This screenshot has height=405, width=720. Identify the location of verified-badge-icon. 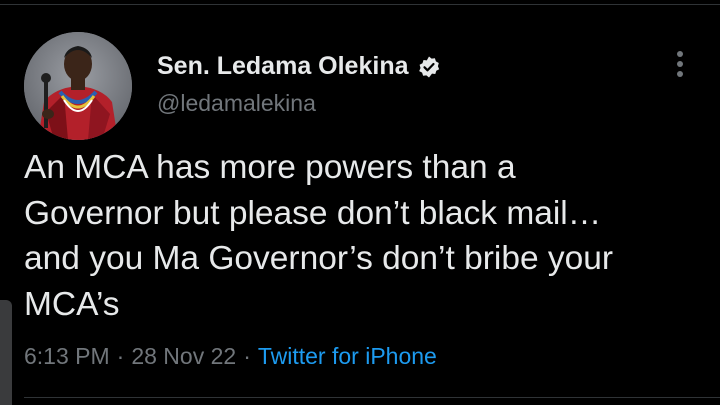
(428, 66).